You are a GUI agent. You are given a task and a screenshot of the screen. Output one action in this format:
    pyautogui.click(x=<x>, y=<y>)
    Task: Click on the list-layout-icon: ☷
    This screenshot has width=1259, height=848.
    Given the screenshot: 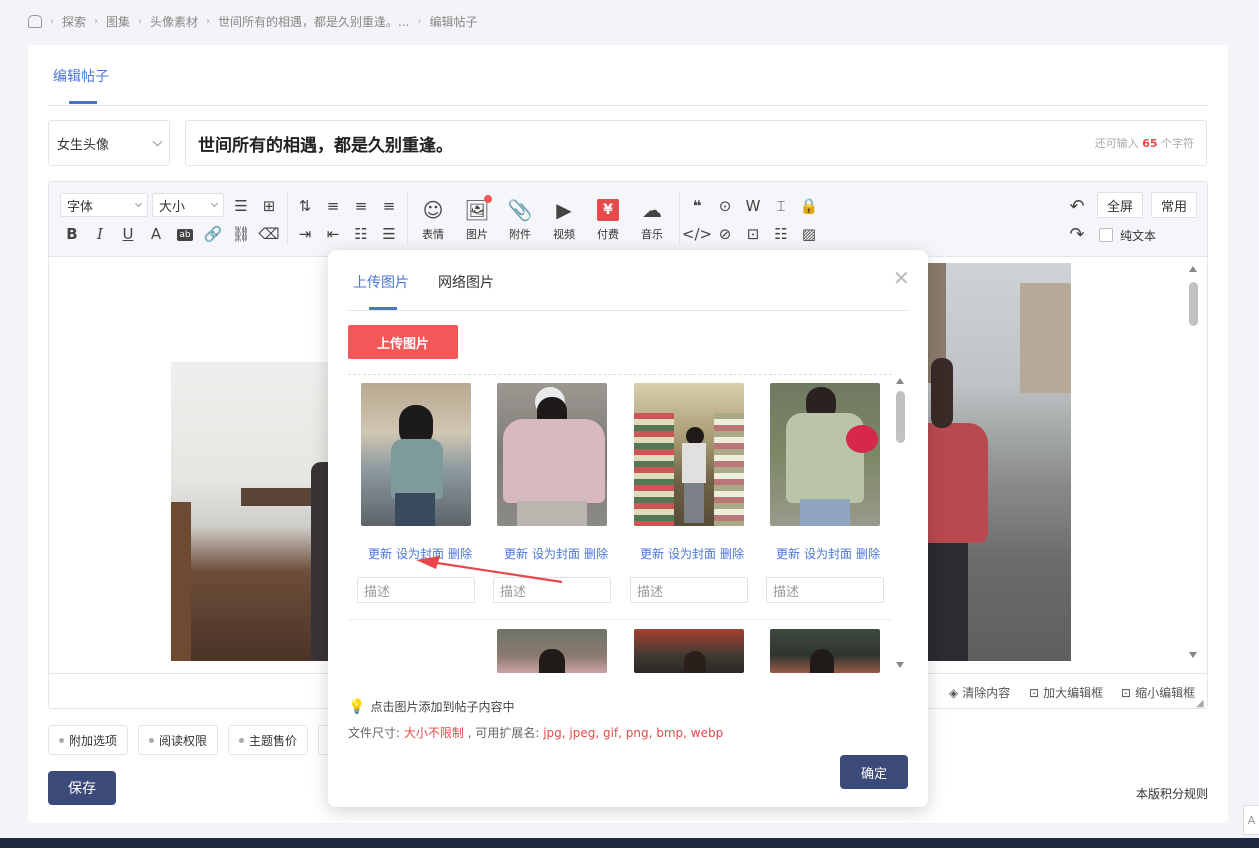 What is the action you would take?
    pyautogui.click(x=781, y=234)
    